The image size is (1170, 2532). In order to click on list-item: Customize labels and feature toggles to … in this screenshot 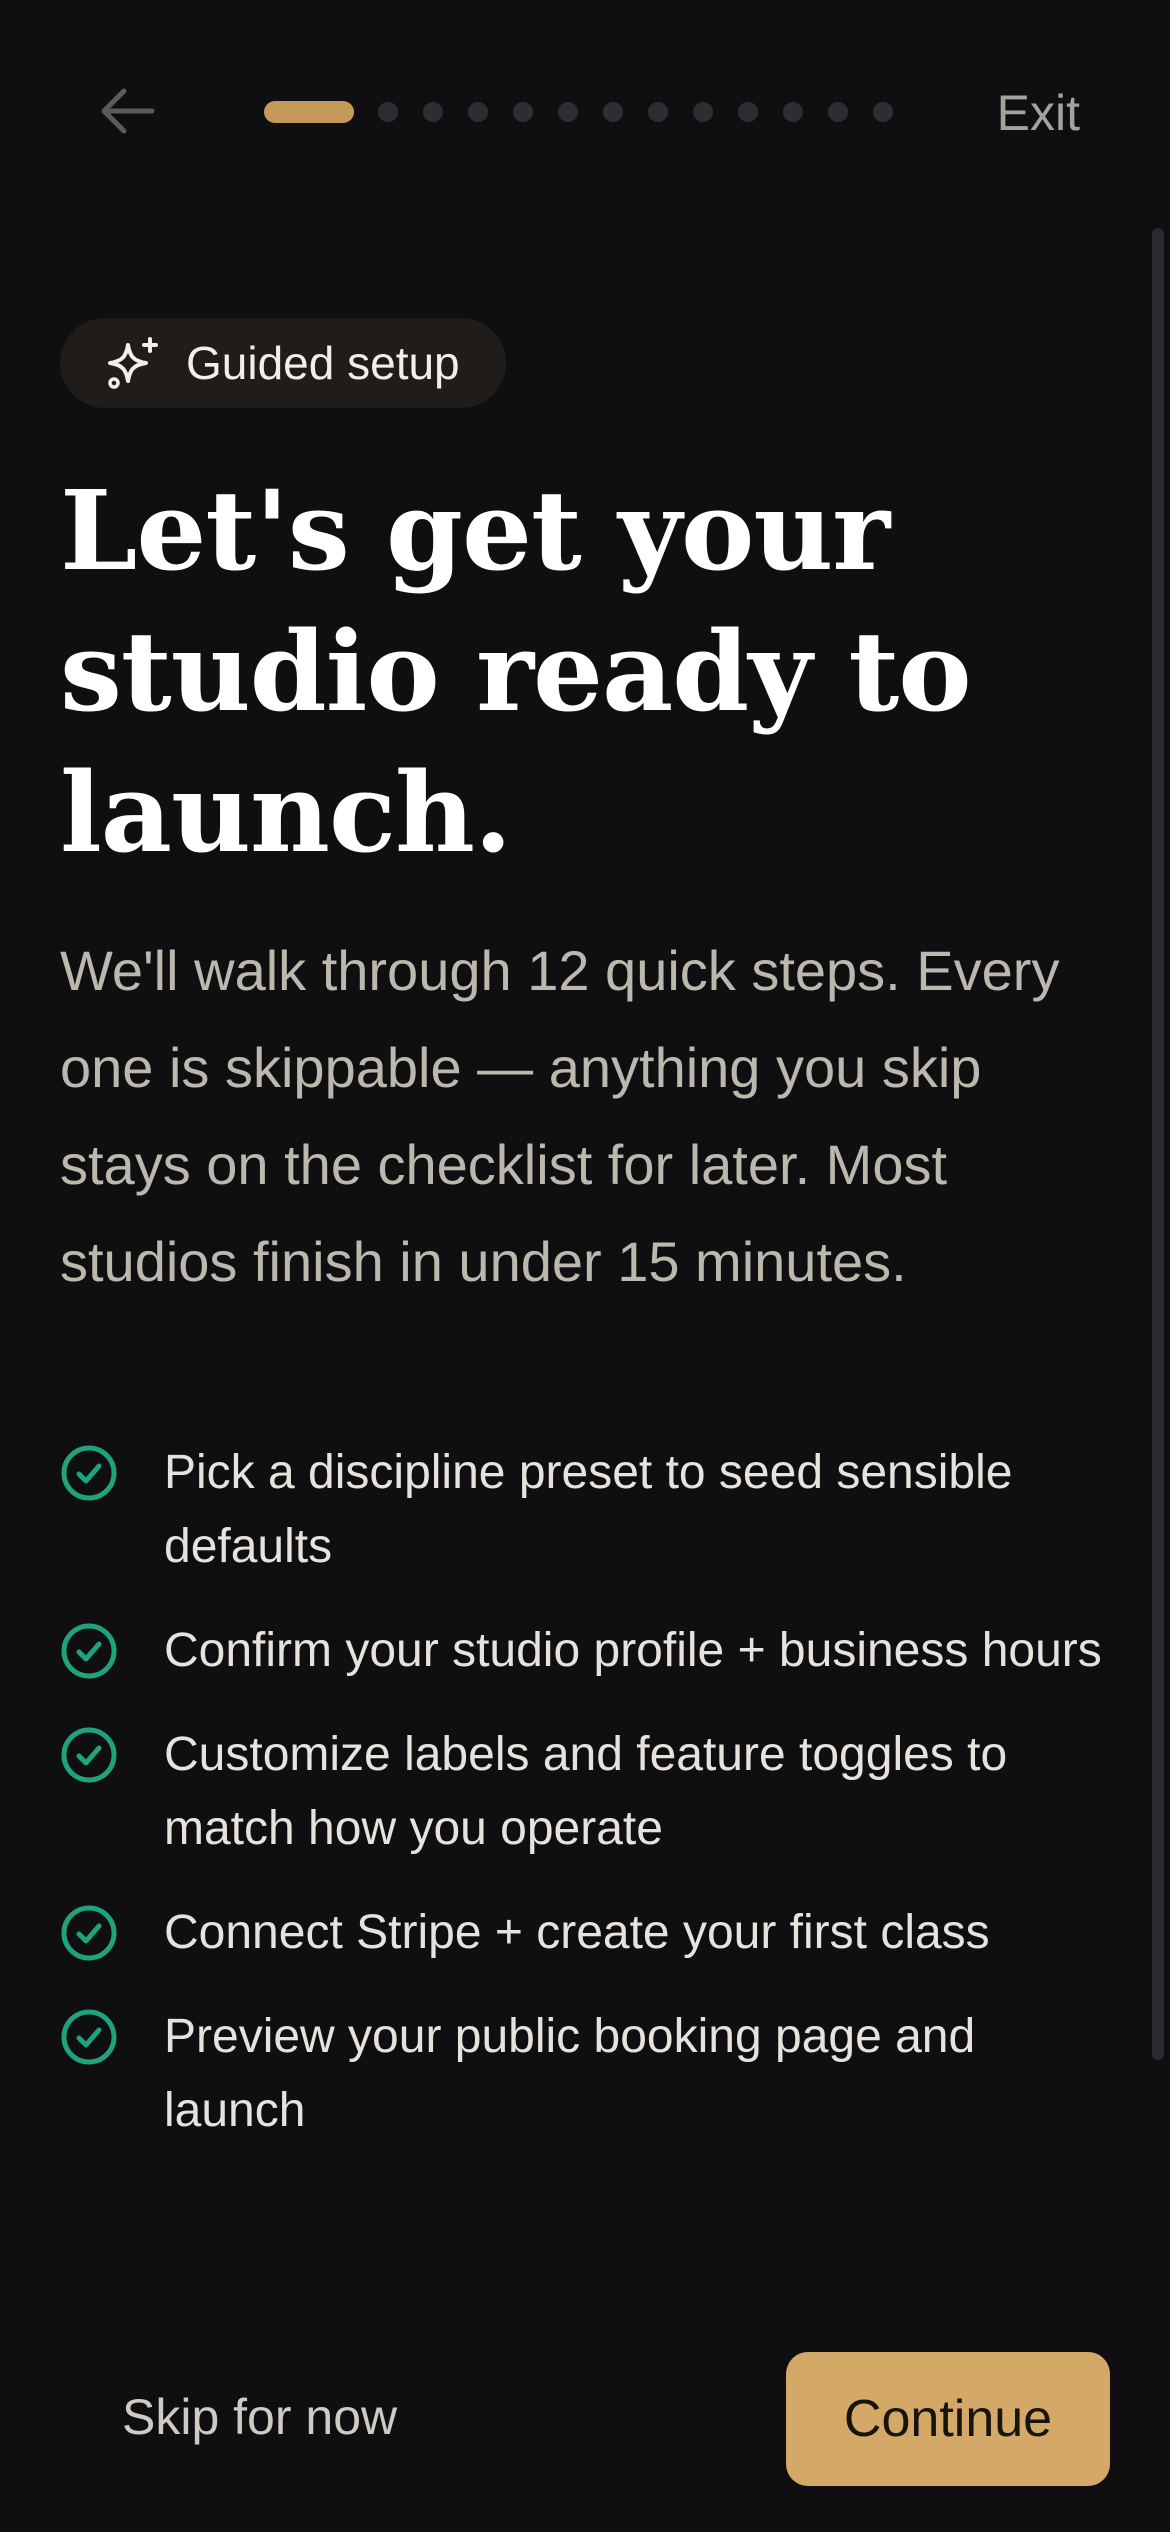, I will do `click(585, 1792)`.